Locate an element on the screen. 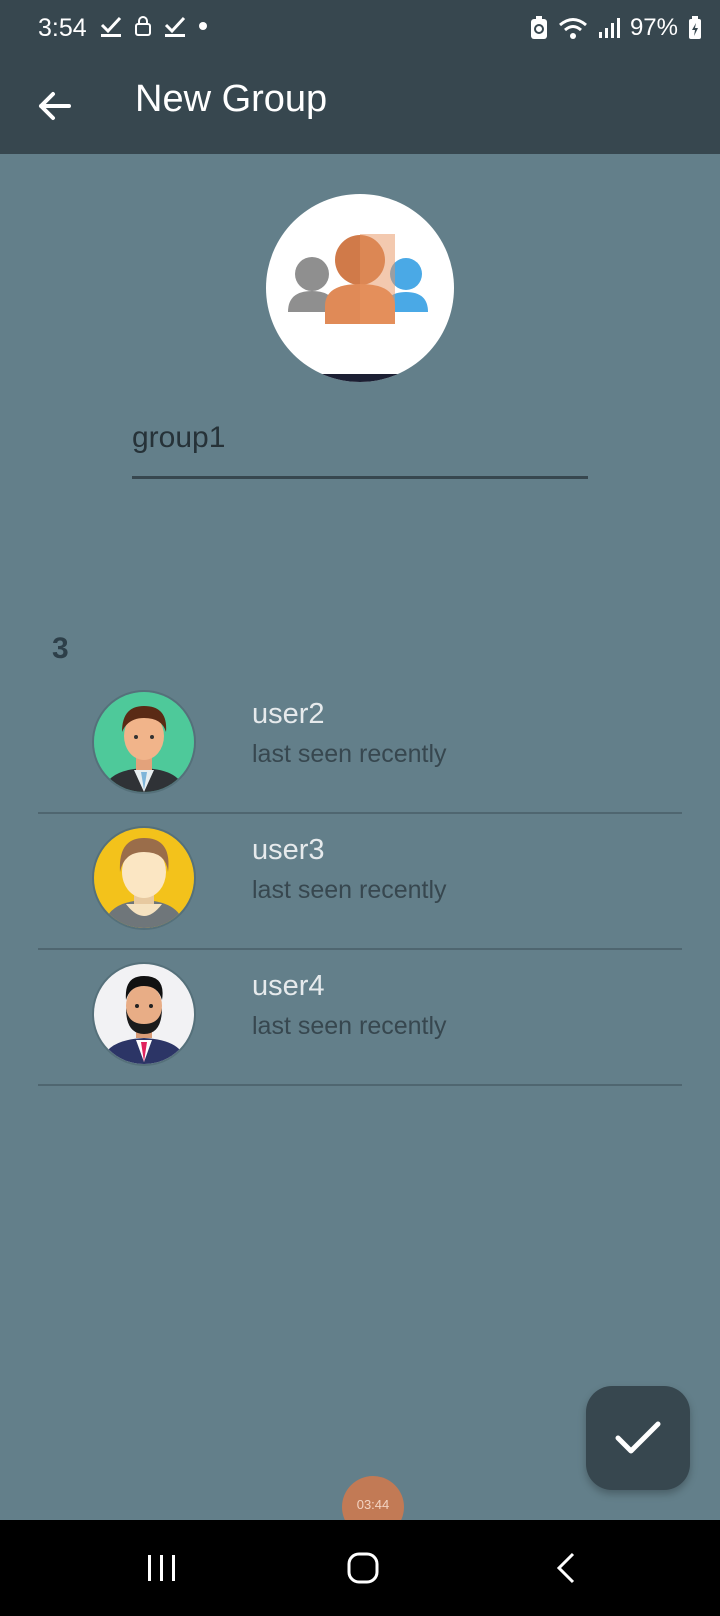 The image size is (720, 1616). confirm-fab-button is located at coordinates (638, 1438).